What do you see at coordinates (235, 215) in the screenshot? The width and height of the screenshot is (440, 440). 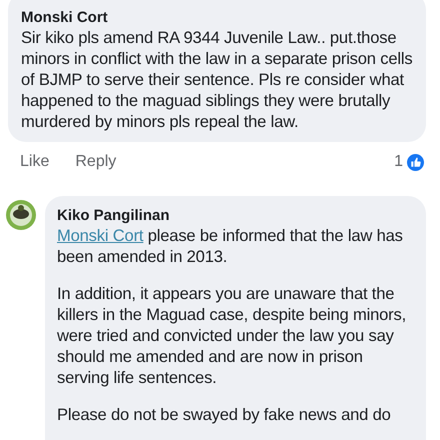 I see `reply-author: Kiko Pangilinan` at bounding box center [235, 215].